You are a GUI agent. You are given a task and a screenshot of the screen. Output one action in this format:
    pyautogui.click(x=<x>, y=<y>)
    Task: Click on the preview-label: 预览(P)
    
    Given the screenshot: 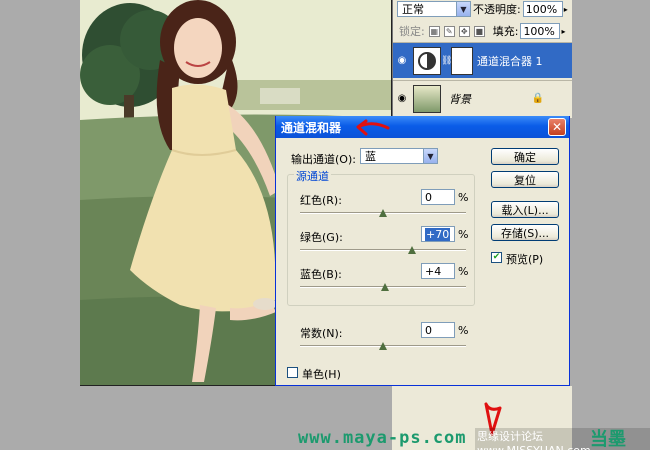 What is the action you would take?
    pyautogui.click(x=525, y=259)
    